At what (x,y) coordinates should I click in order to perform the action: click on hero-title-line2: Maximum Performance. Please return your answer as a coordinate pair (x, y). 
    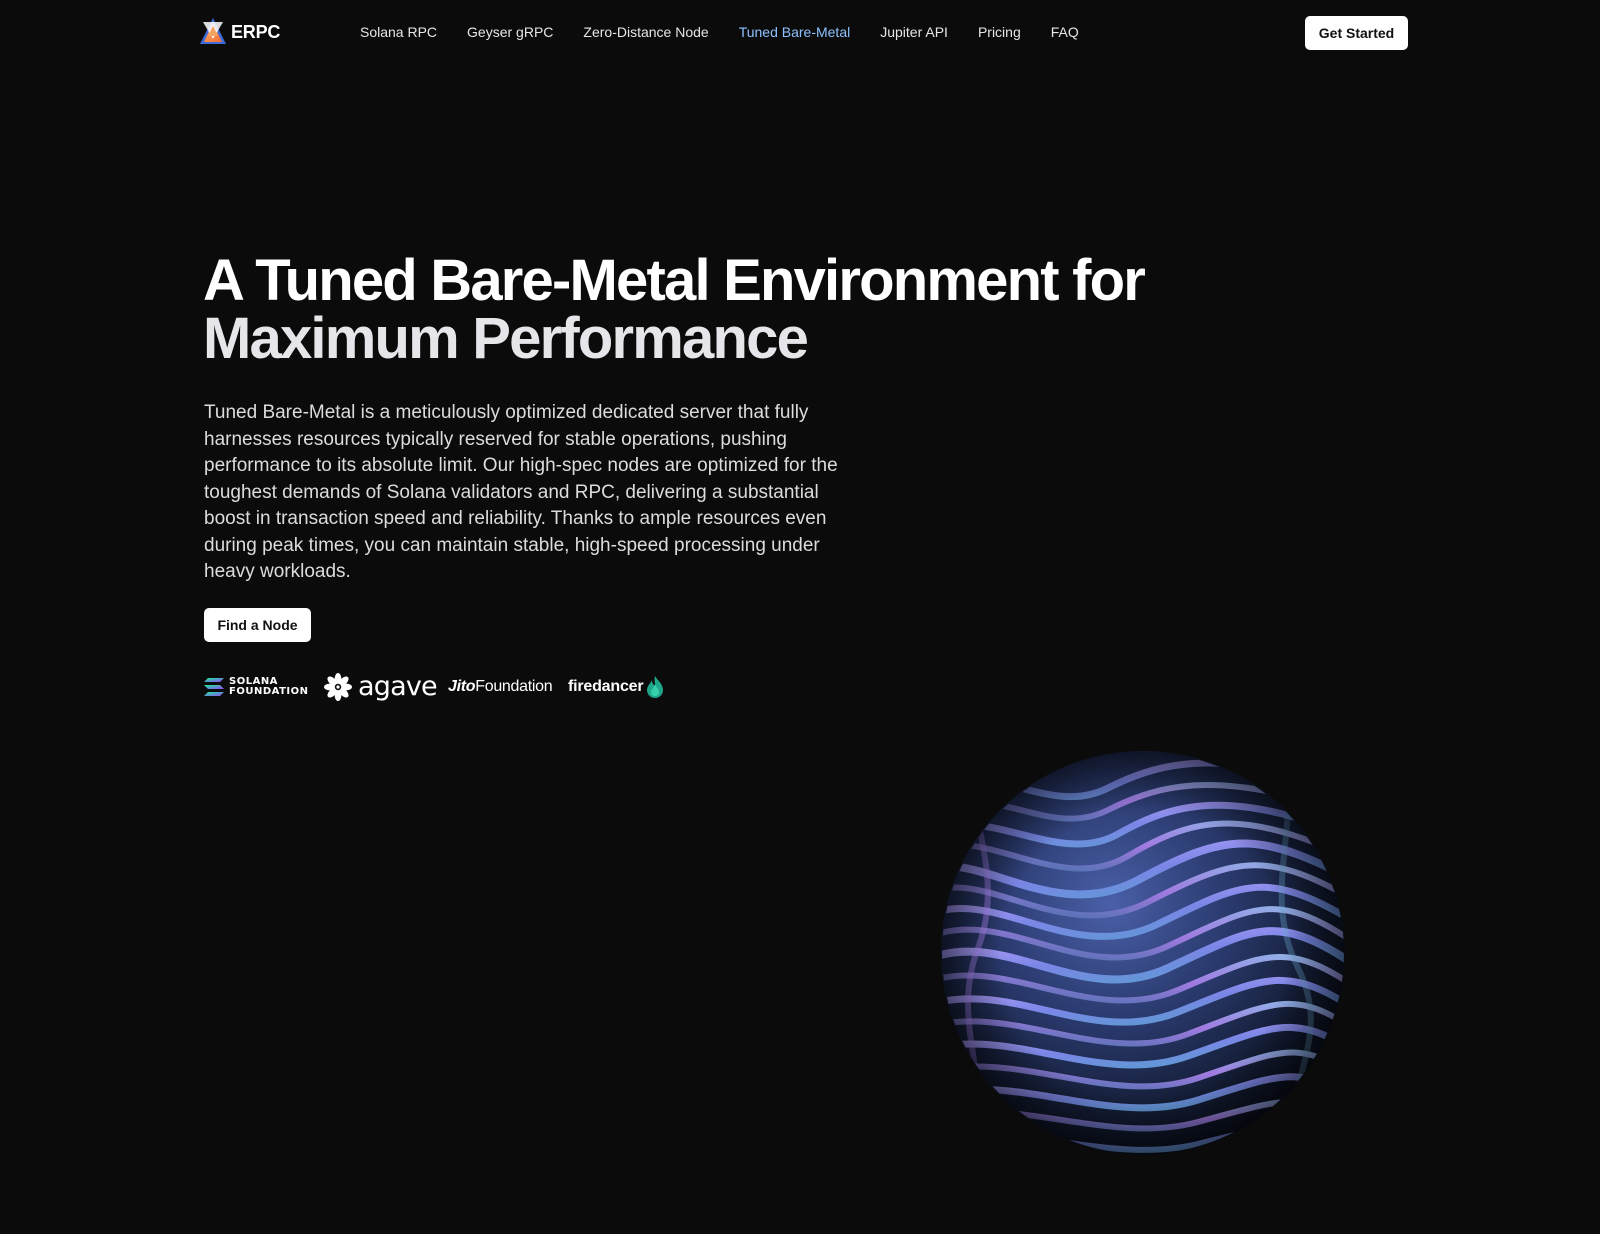
    Looking at the image, I should click on (506, 338).